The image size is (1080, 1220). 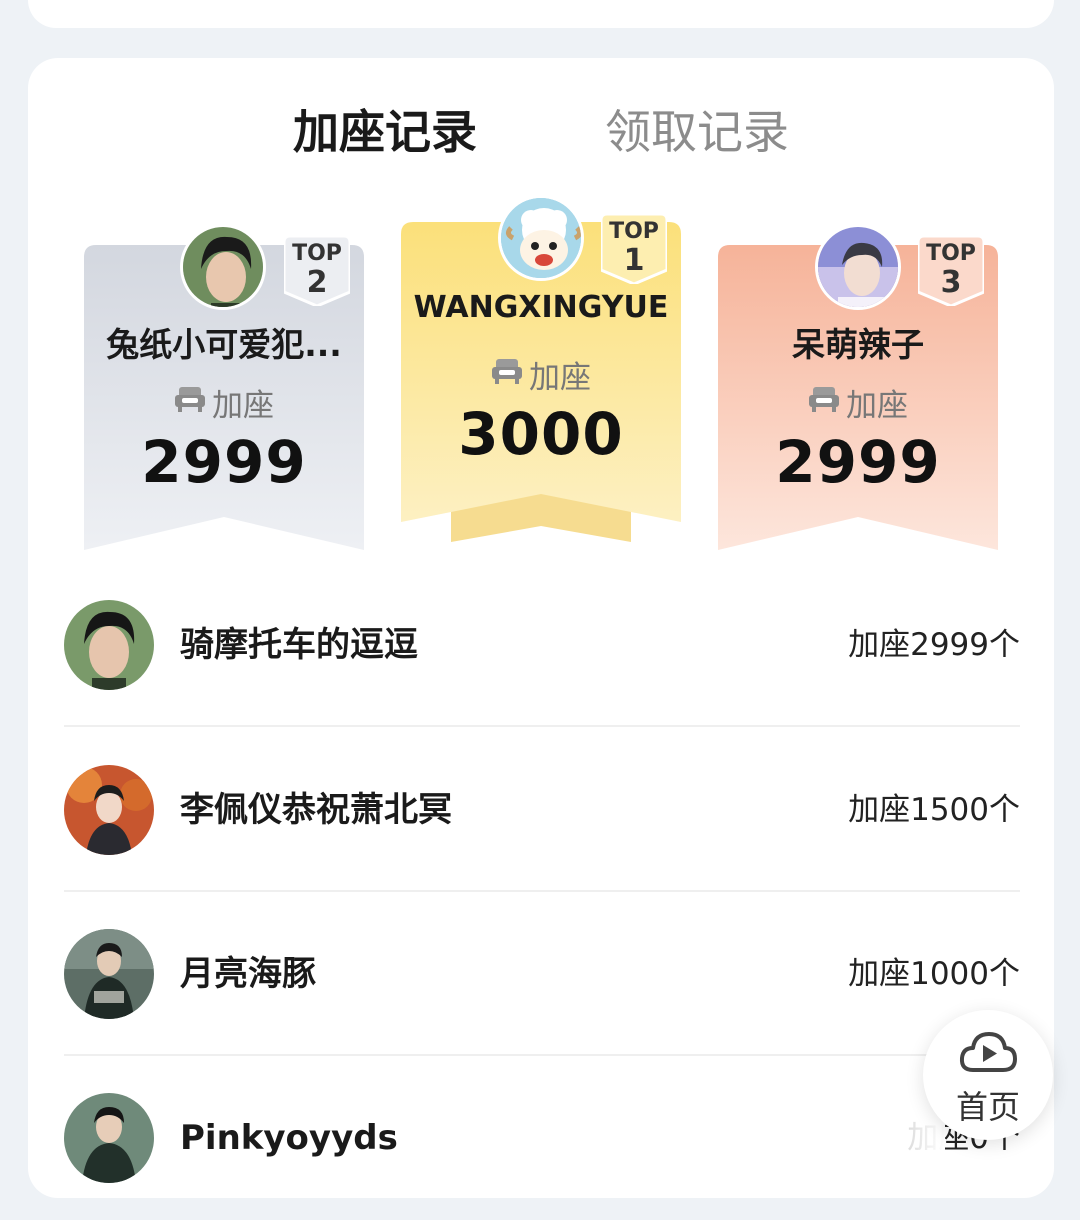 I want to click on top-1-badge: TOP 1, so click(x=634, y=249).